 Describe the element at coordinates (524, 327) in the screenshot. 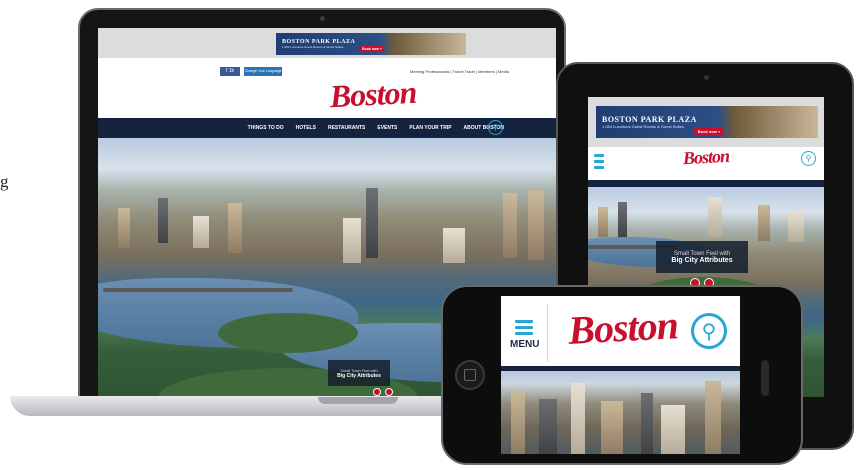

I see `phone-hamburger-menu-icon` at that location.